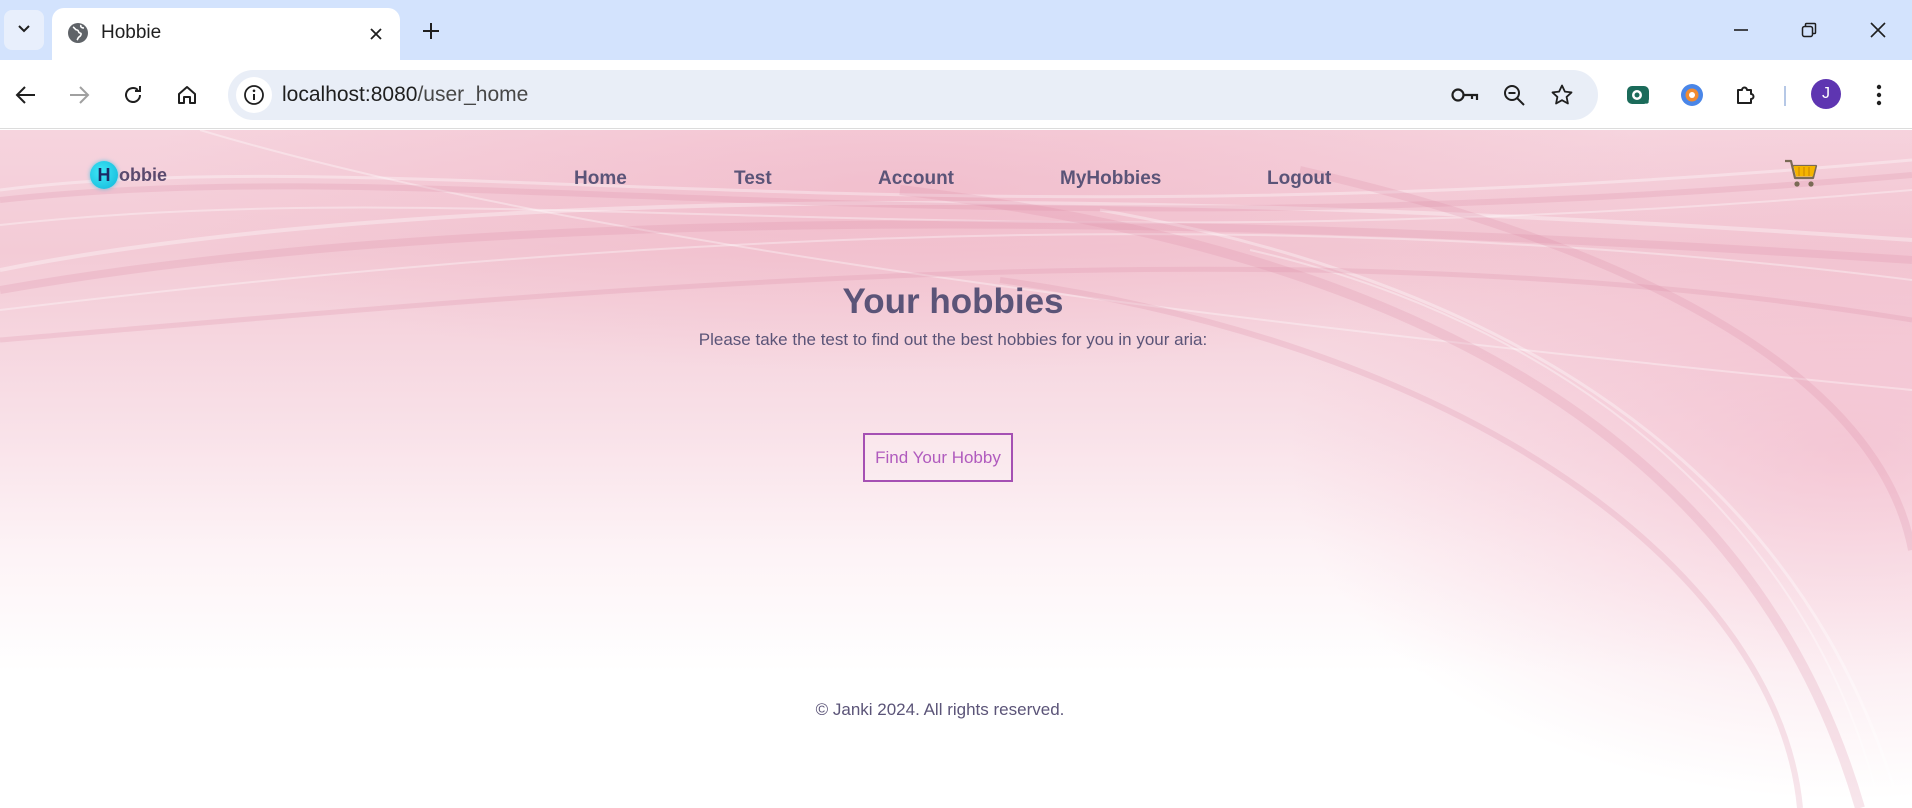  I want to click on new-tab-button, so click(431, 31).